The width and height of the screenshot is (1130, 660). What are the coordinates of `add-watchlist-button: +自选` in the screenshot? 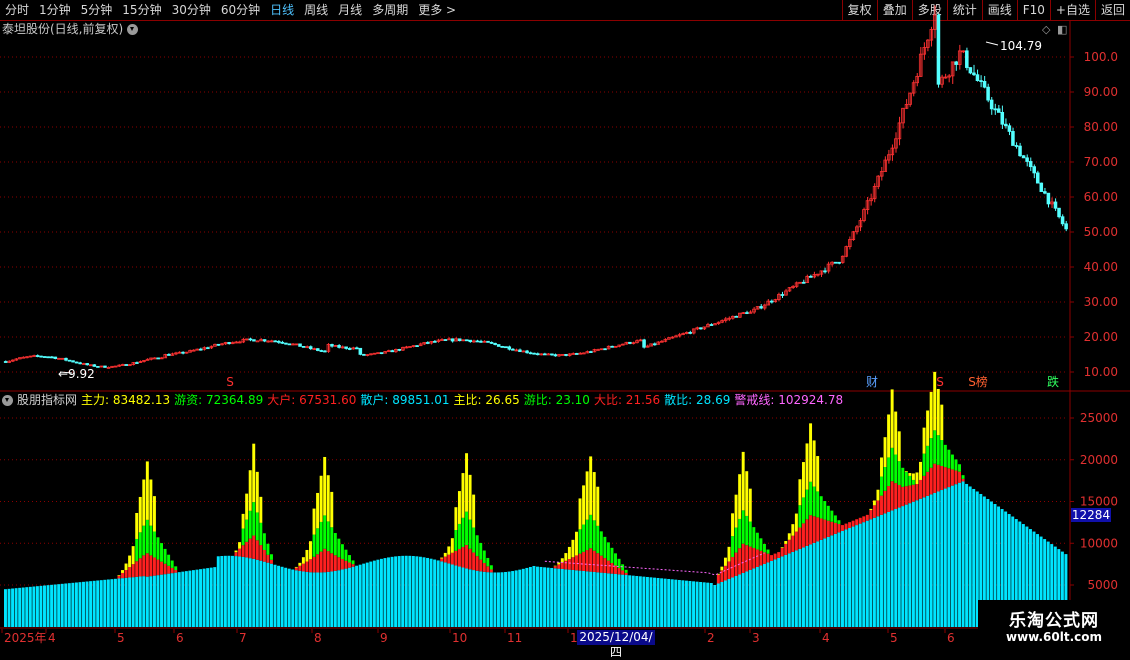 It's located at (1072, 10).